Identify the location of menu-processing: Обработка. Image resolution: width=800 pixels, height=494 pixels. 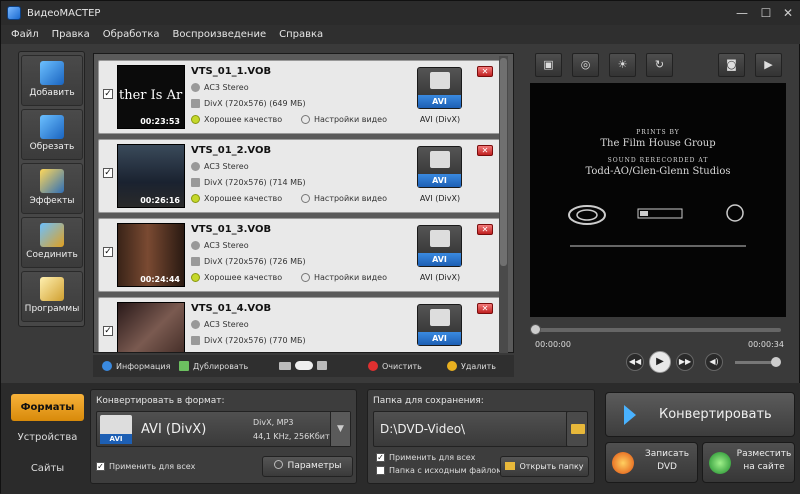
(131, 34).